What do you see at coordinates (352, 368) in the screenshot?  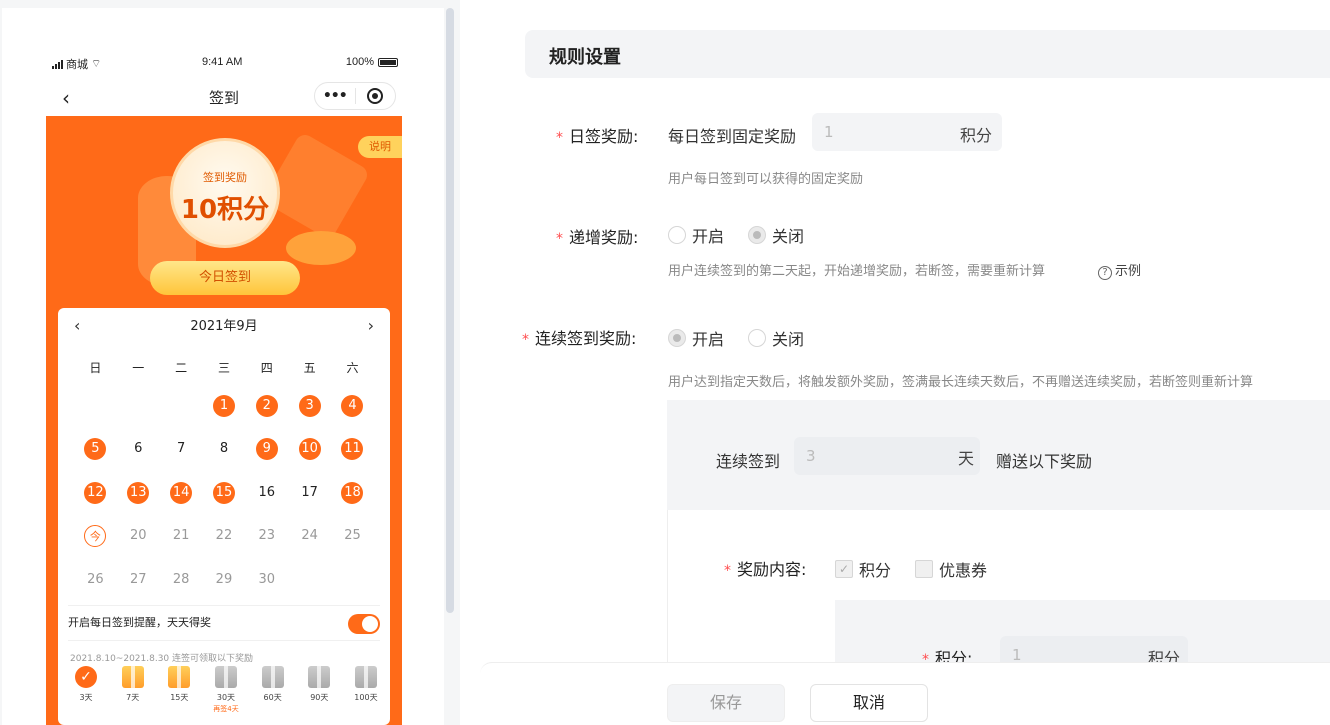 I see `weekday-label: 六` at bounding box center [352, 368].